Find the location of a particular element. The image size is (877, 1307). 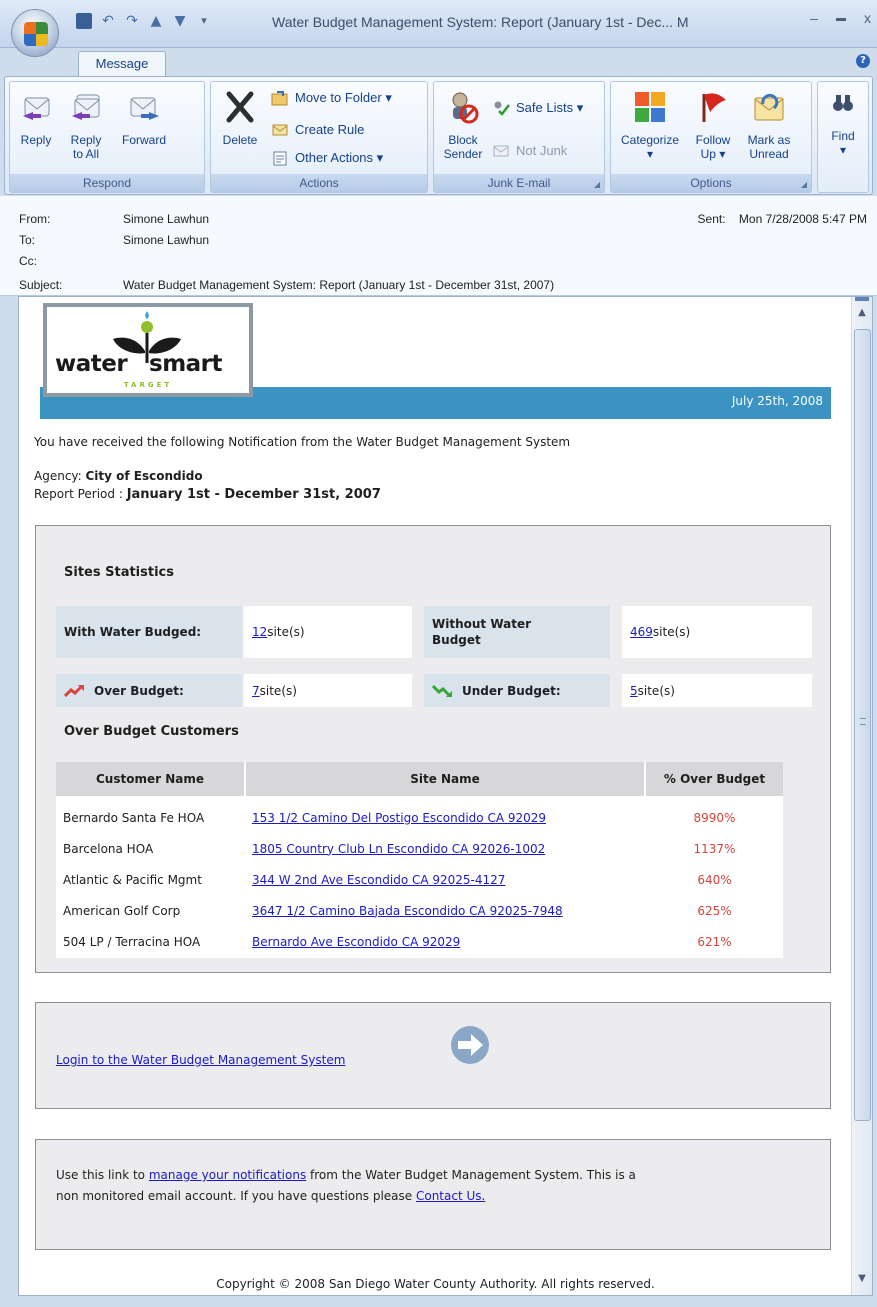

pct-over-budget: 625% is located at coordinates (714, 910).